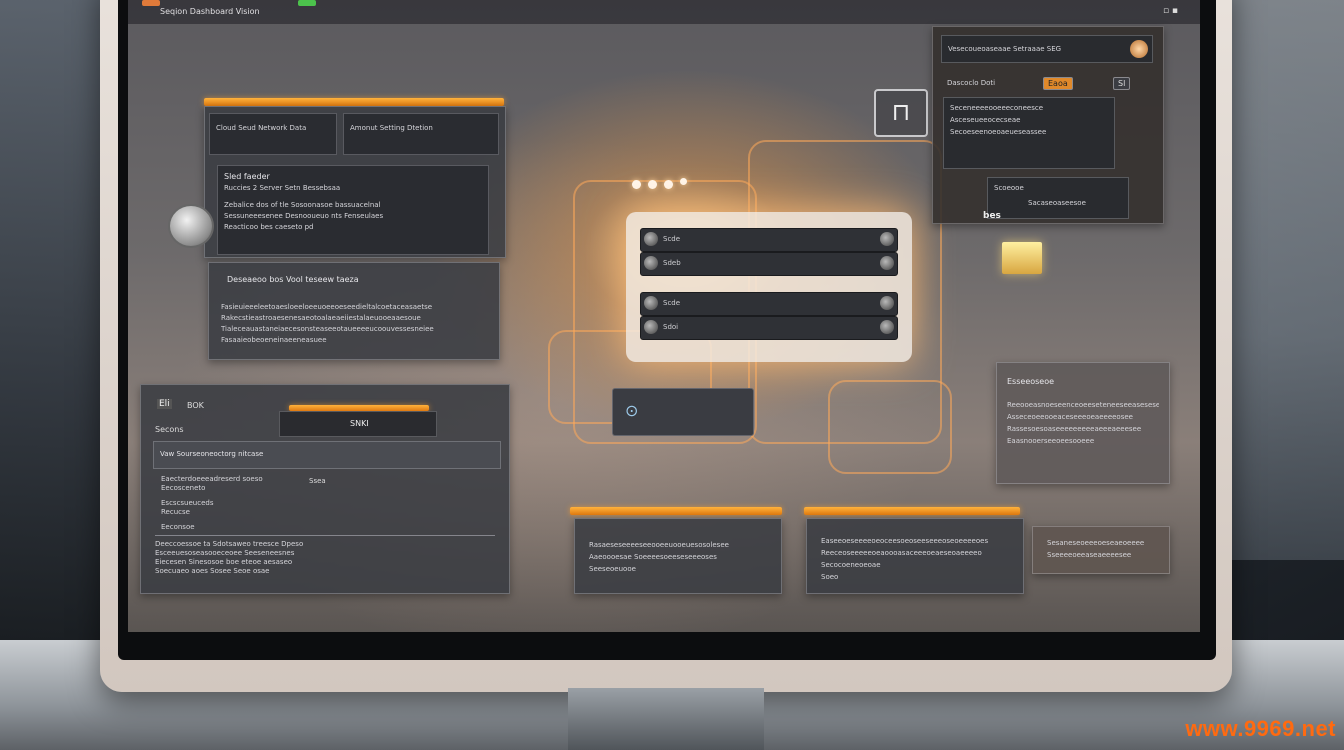 This screenshot has width=1344, height=750. Describe the element at coordinates (225, 553) in the screenshot. I see `list-item: Esceeuesoseasooeceoee Seeseneesnes` at that location.